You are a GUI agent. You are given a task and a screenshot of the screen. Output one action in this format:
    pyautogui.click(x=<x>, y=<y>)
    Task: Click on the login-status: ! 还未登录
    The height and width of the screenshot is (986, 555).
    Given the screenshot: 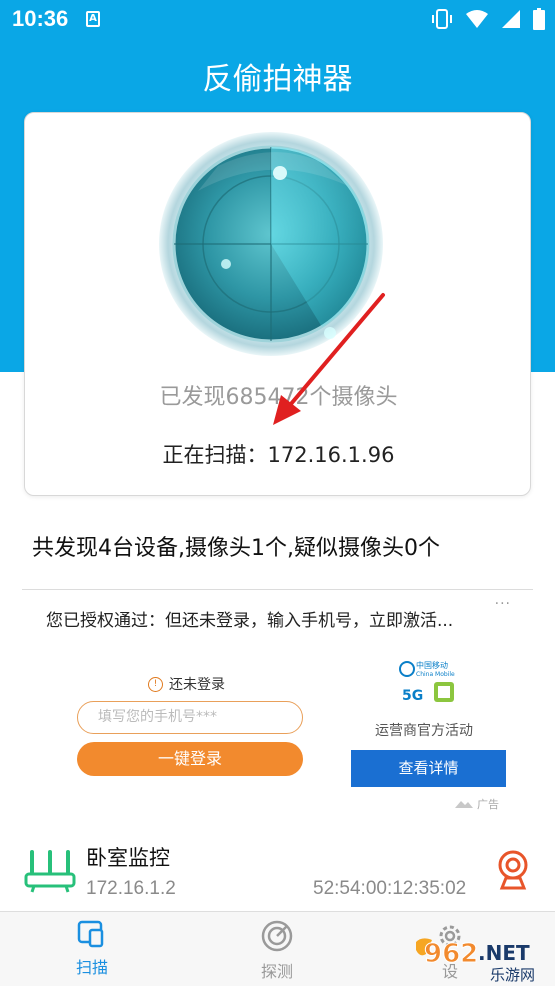 What is the action you would take?
    pyautogui.click(x=186, y=684)
    